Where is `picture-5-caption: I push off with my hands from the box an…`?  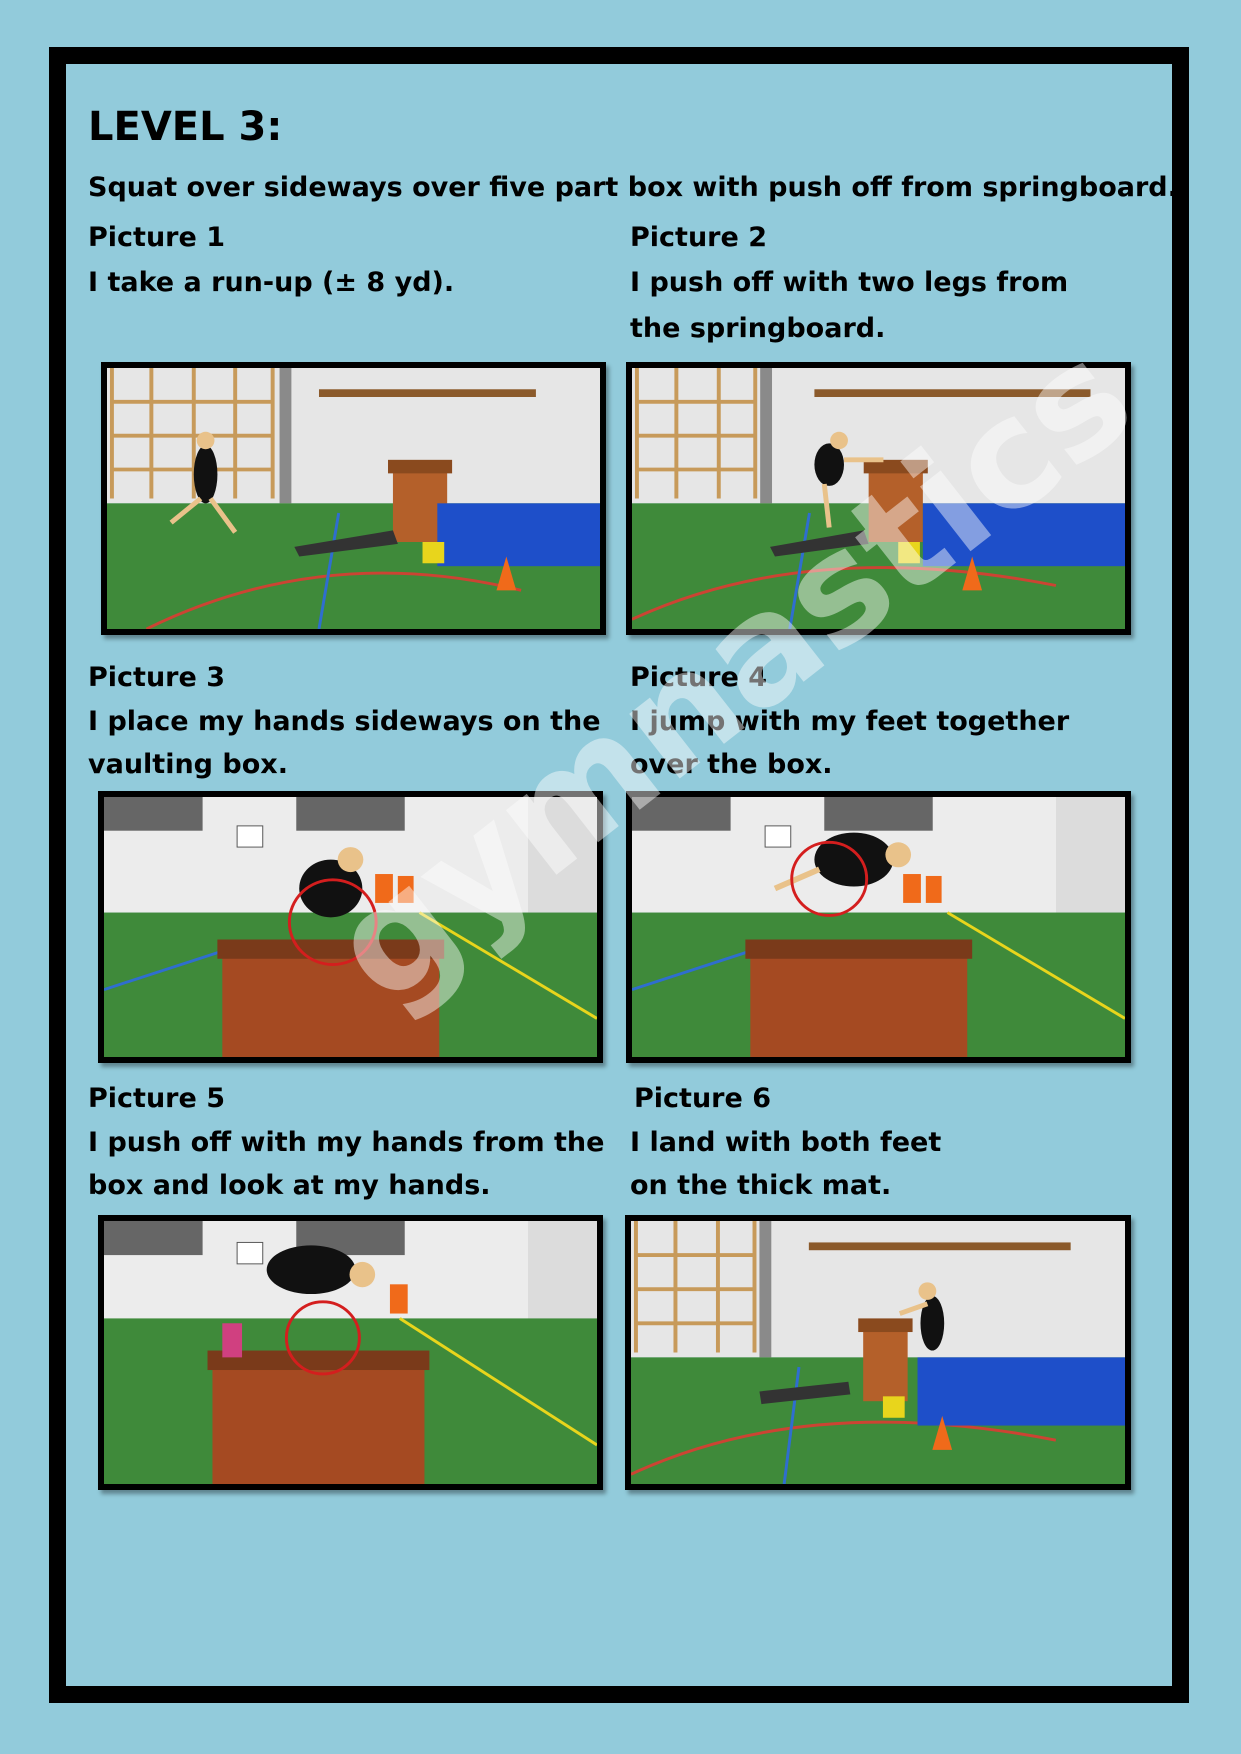
picture-5-caption: I push off with my hands from the box an… is located at coordinates (346, 1164).